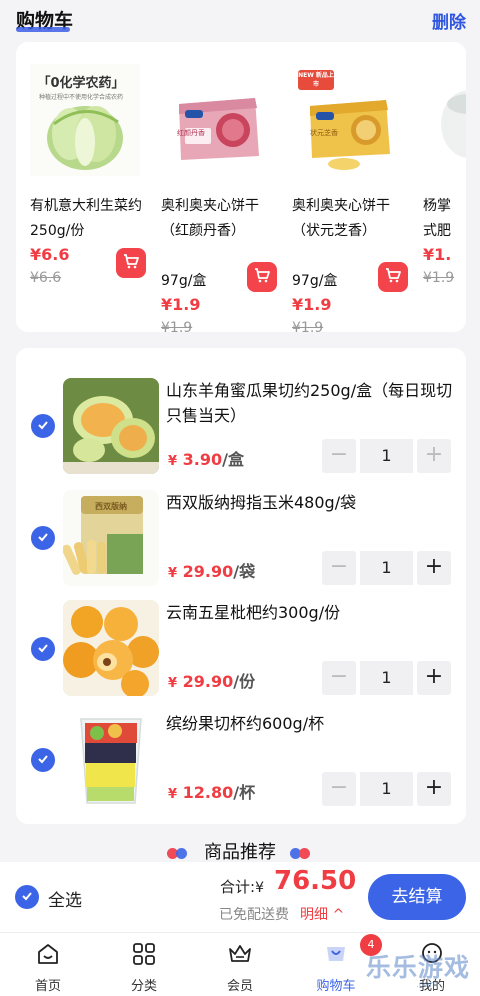 The image size is (480, 996). What do you see at coordinates (212, 571) in the screenshot?
I see `item-price: ¥ 29.90/袋` at bounding box center [212, 571].